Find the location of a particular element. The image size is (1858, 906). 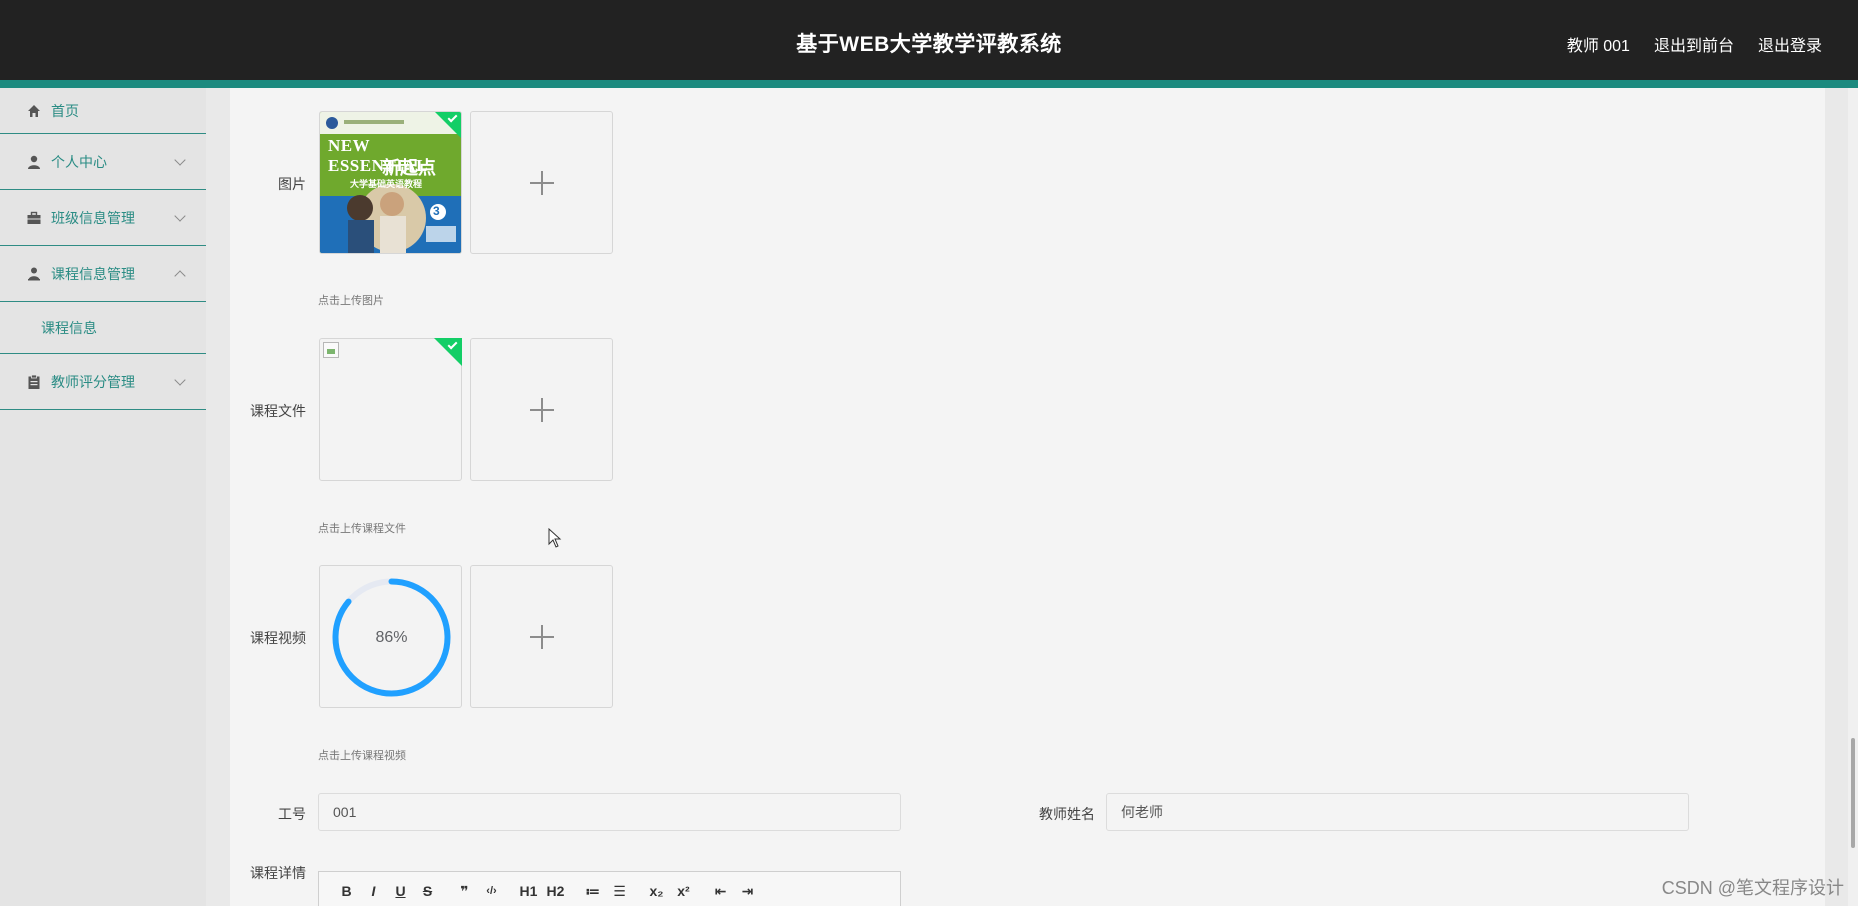

book-volume: 3 is located at coordinates (436, 211).